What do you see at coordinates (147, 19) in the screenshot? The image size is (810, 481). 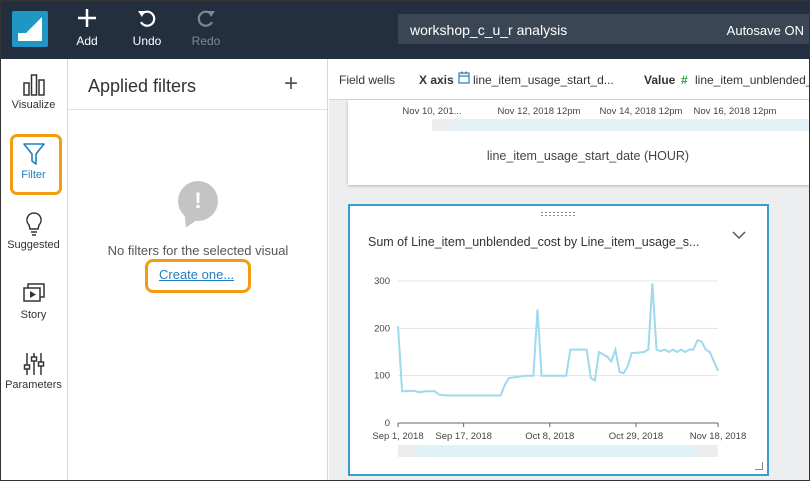 I see `undo-icon` at bounding box center [147, 19].